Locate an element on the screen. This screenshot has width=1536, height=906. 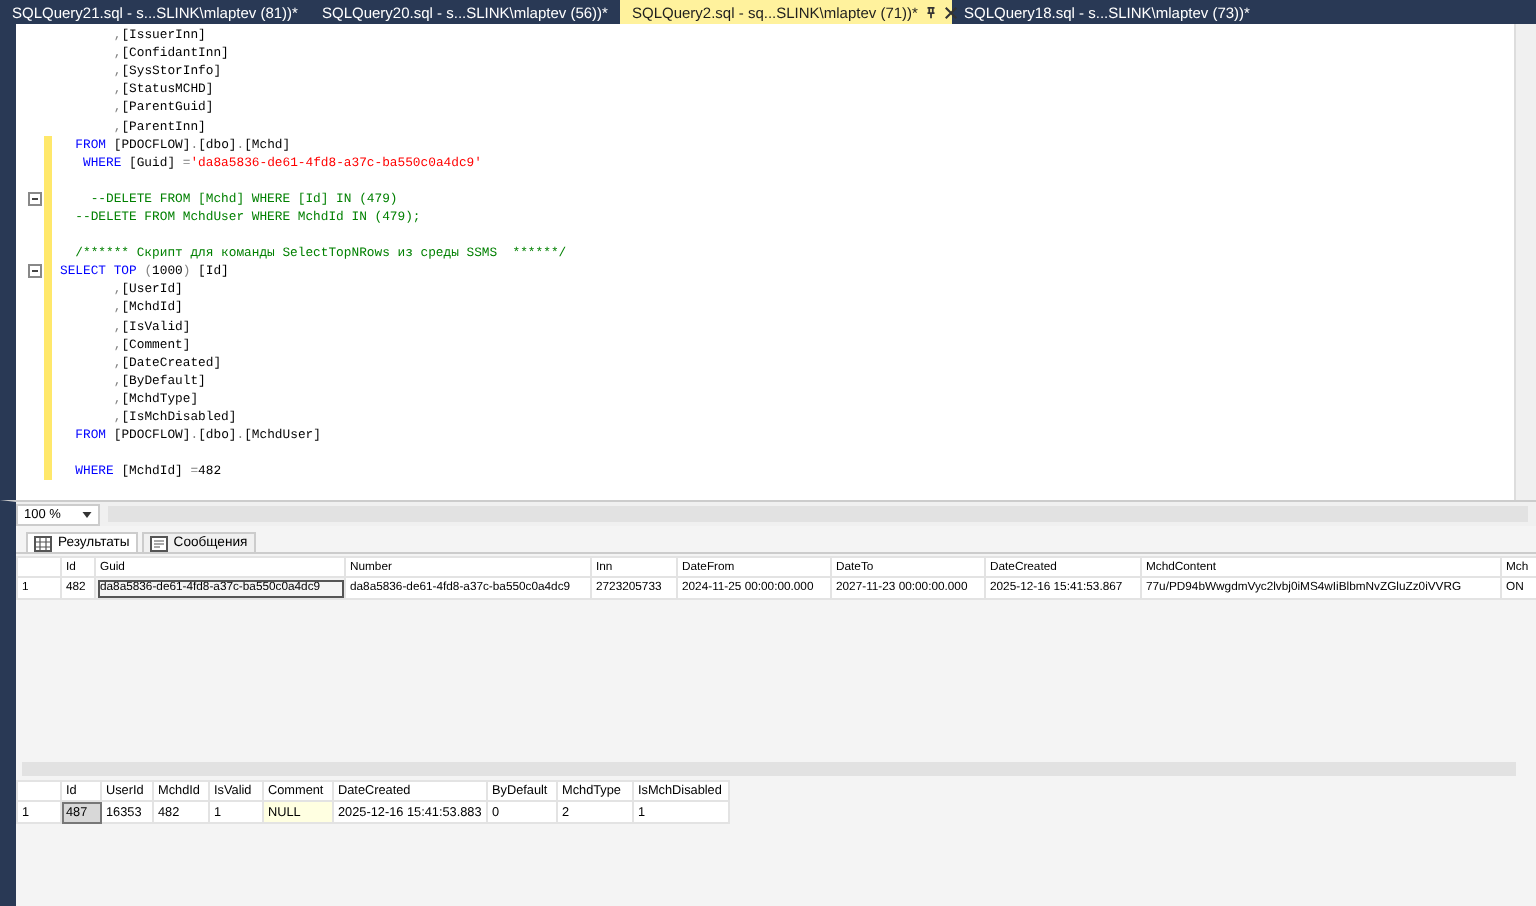
vertical-scrollbar is located at coordinates (1525, 262).